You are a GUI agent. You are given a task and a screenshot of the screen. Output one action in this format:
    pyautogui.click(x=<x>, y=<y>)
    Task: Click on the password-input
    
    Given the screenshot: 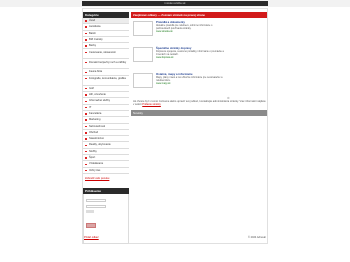 What is the action you would take?
    pyautogui.click(x=96, y=206)
    